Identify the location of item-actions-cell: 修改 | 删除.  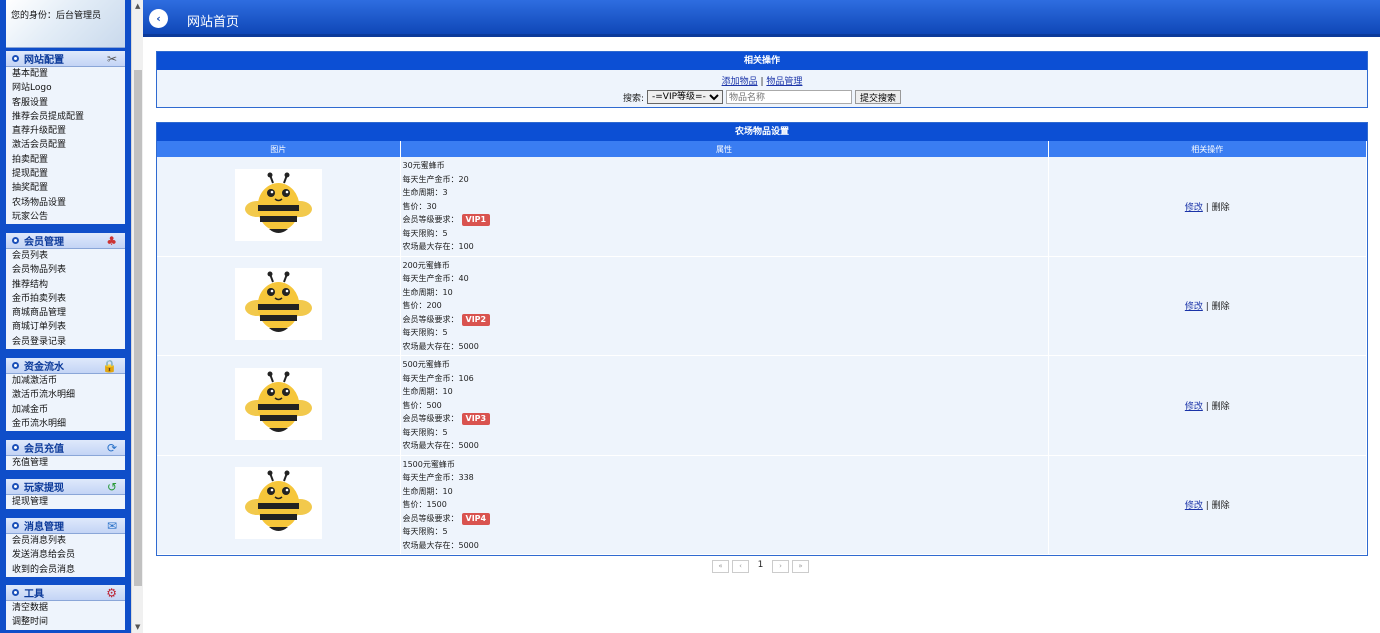
(1207, 207).